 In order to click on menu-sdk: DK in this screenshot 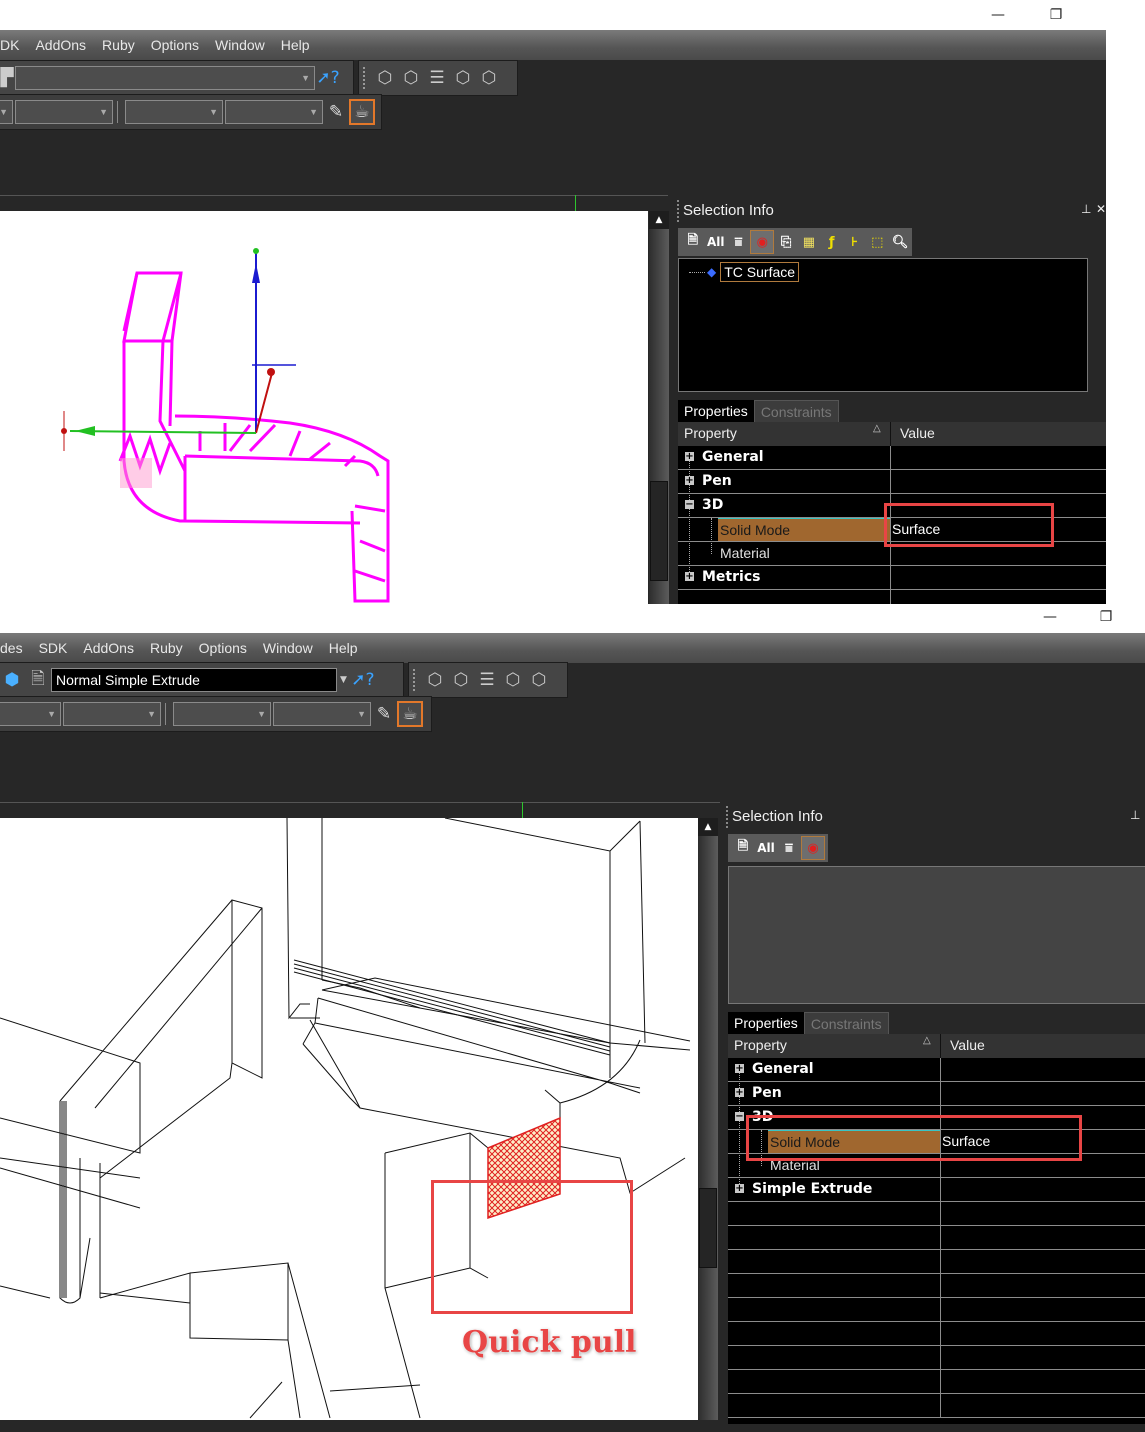, I will do `click(9, 45)`.